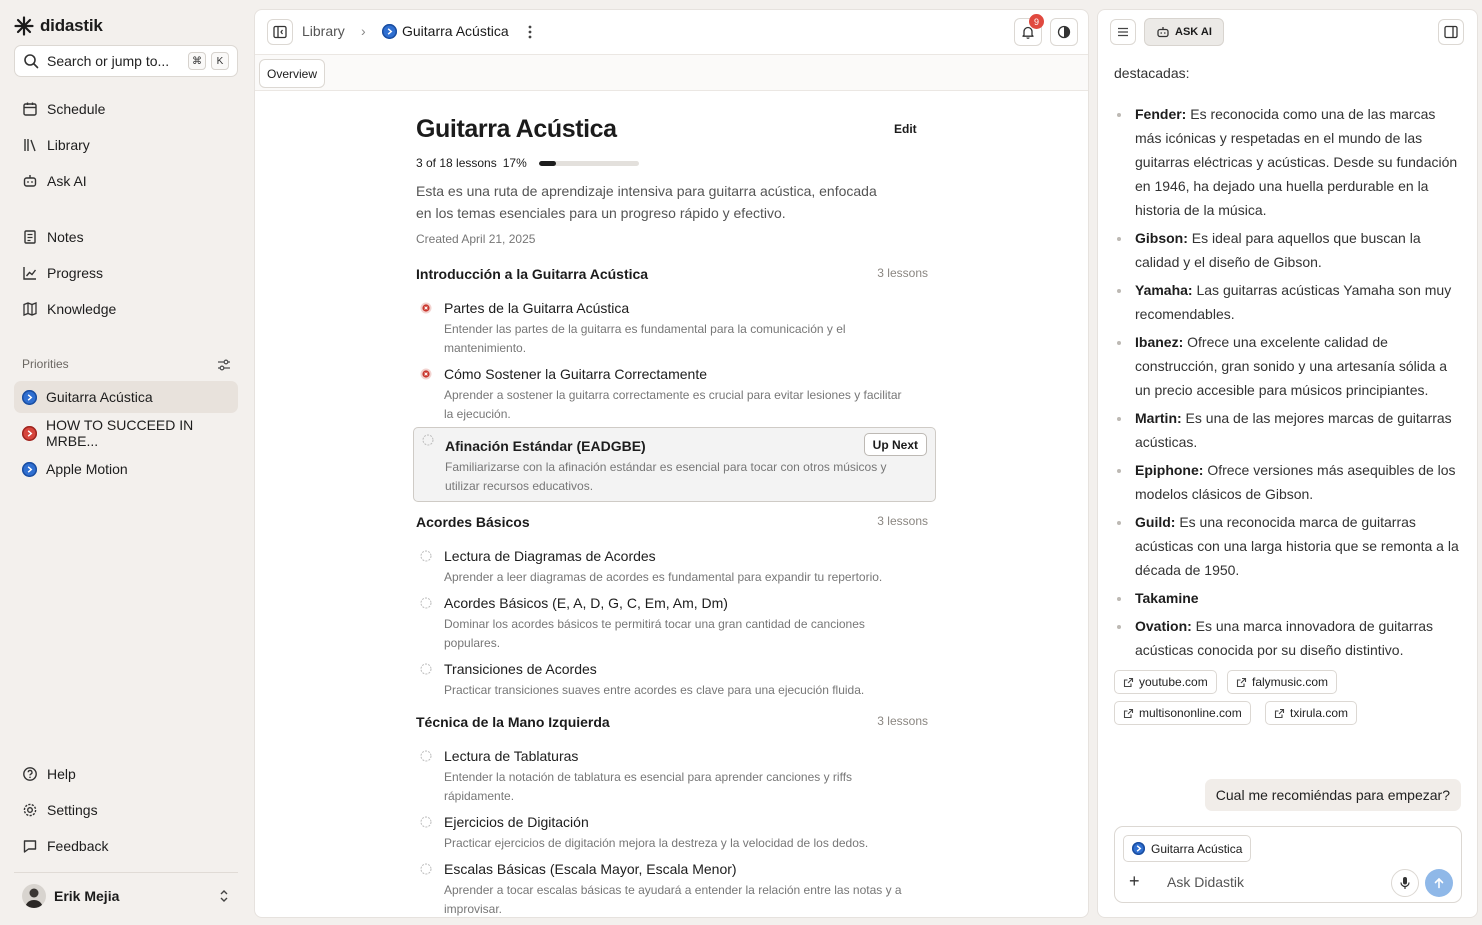 This screenshot has width=1482, height=925. What do you see at coordinates (30, 774) in the screenshot?
I see `help-circle-icon` at bounding box center [30, 774].